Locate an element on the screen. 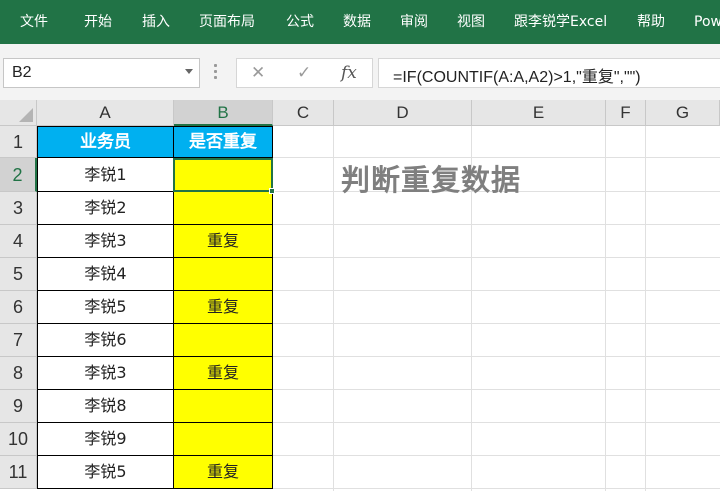 This screenshot has width=720, height=491. column-header-g: G is located at coordinates (683, 113).